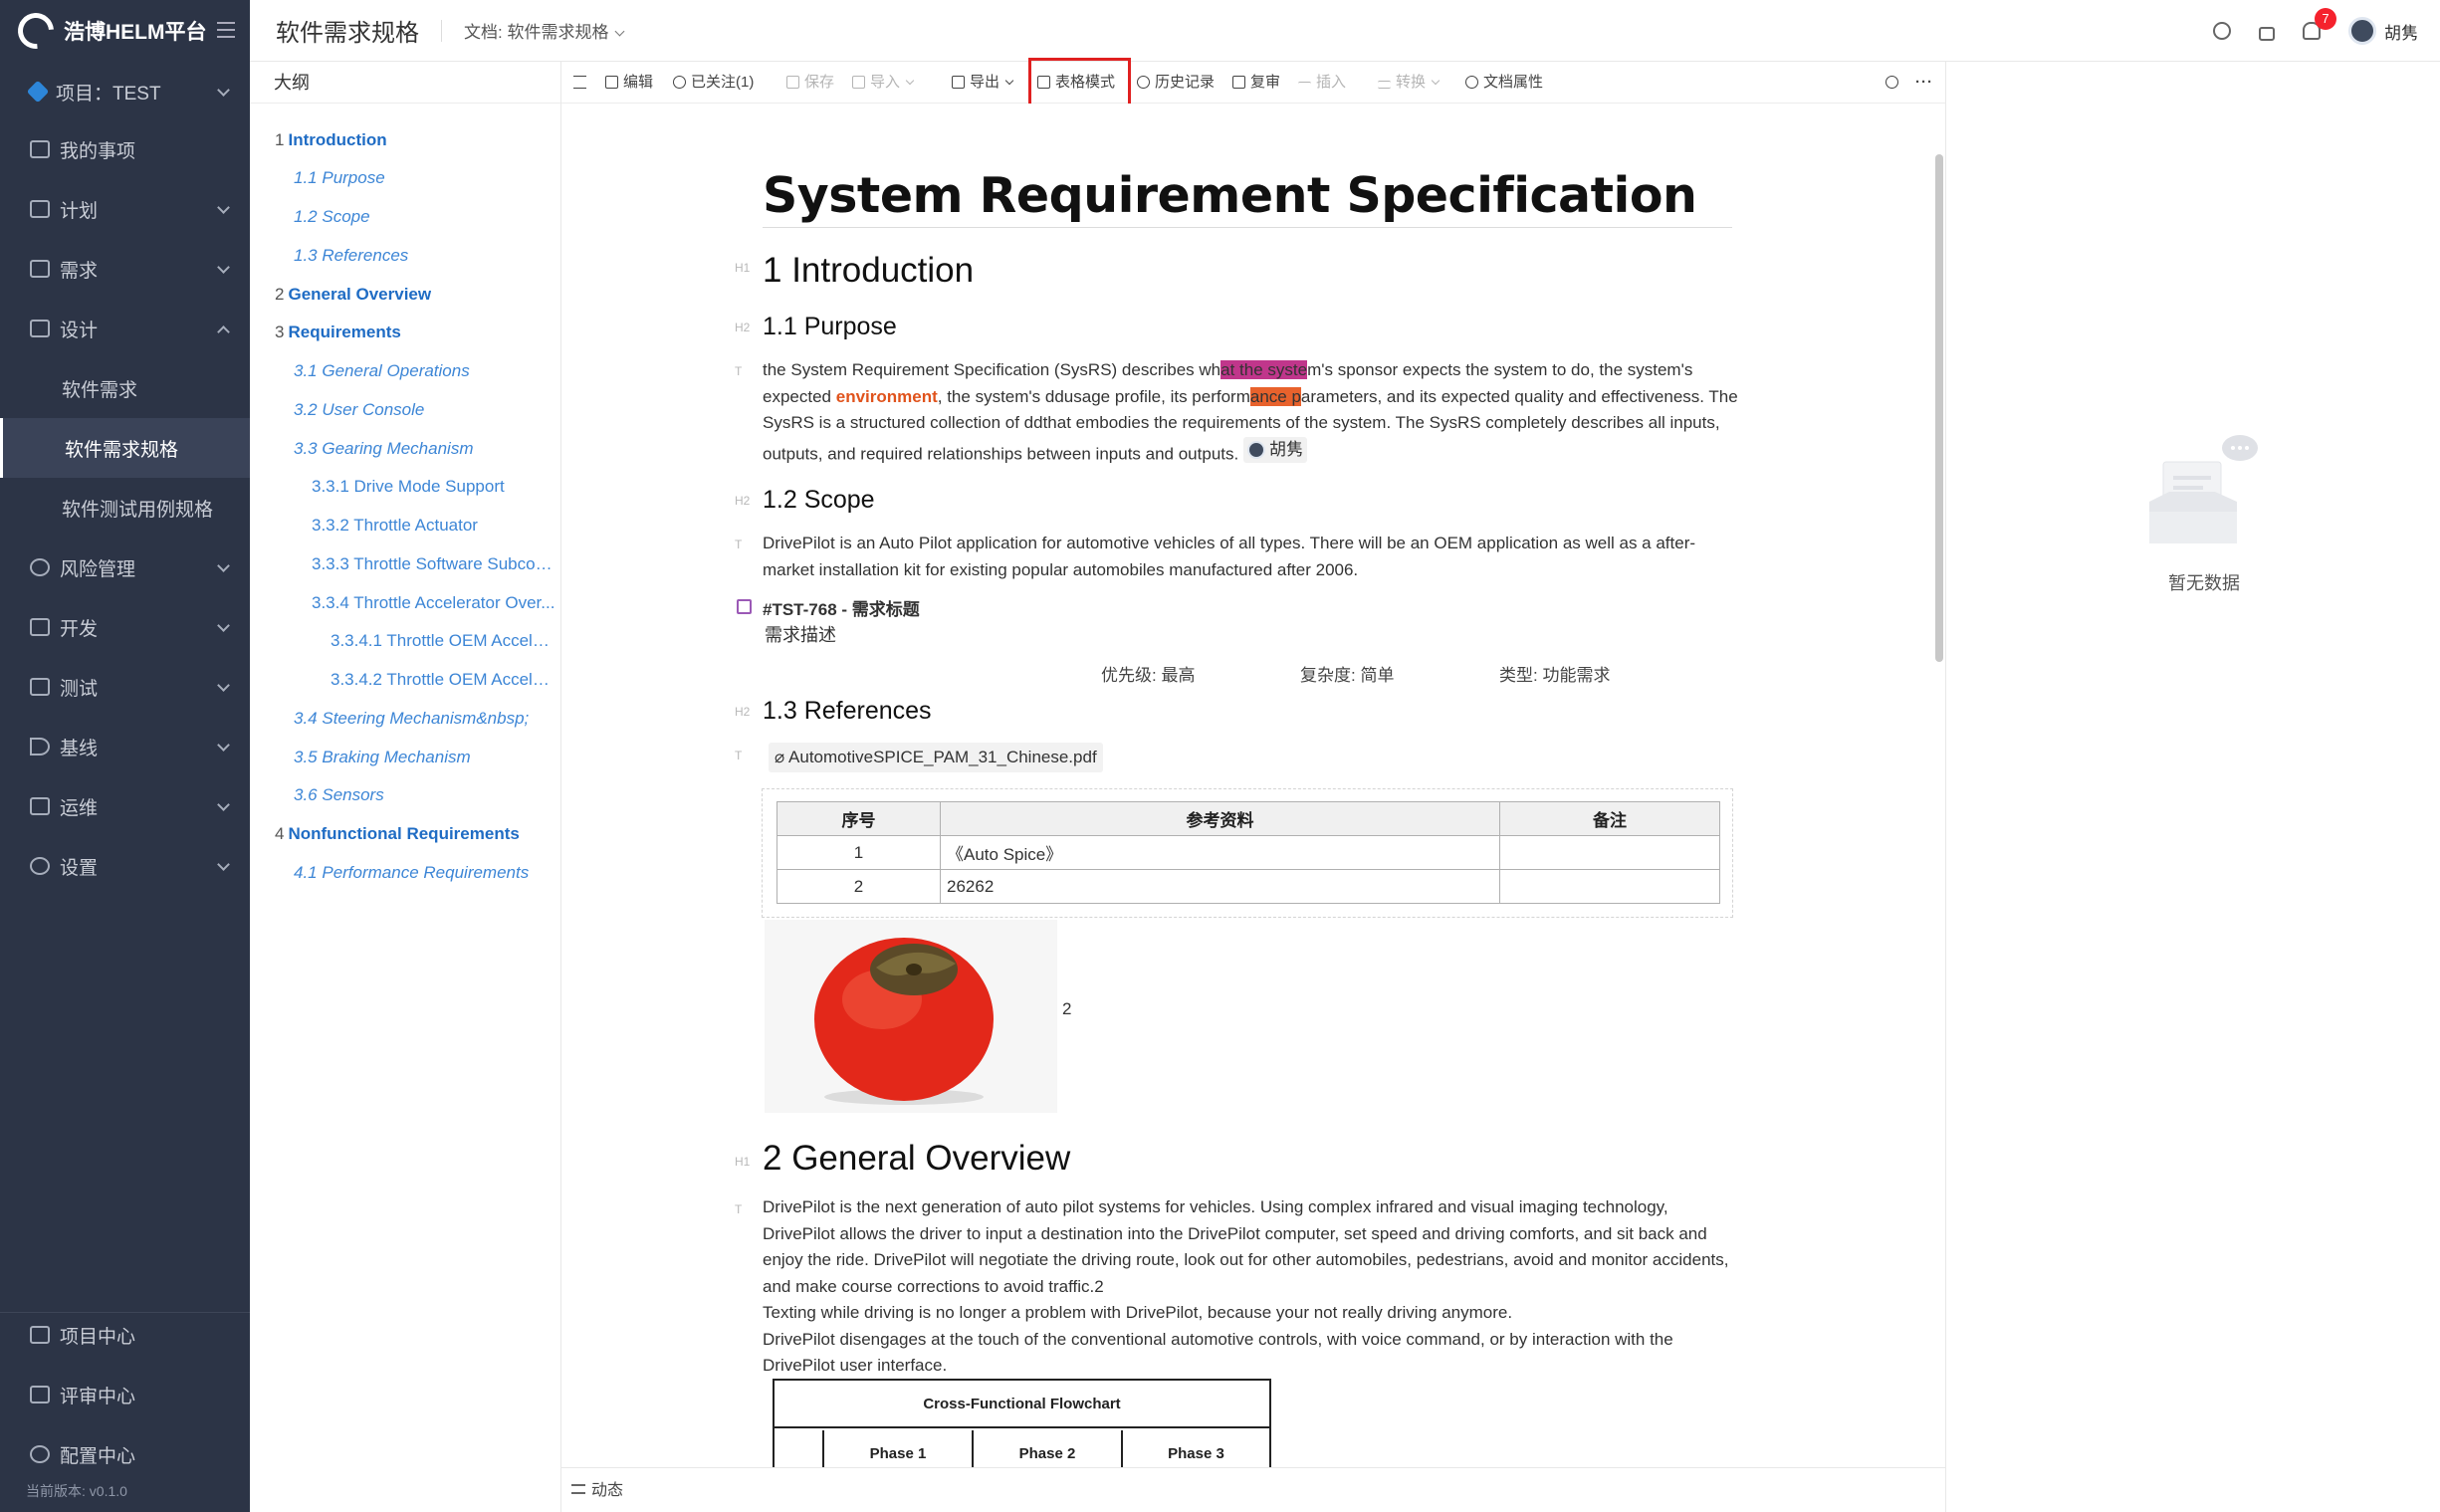  What do you see at coordinates (351, 256) in the screenshot?
I see `outline-item: 1.3 References` at bounding box center [351, 256].